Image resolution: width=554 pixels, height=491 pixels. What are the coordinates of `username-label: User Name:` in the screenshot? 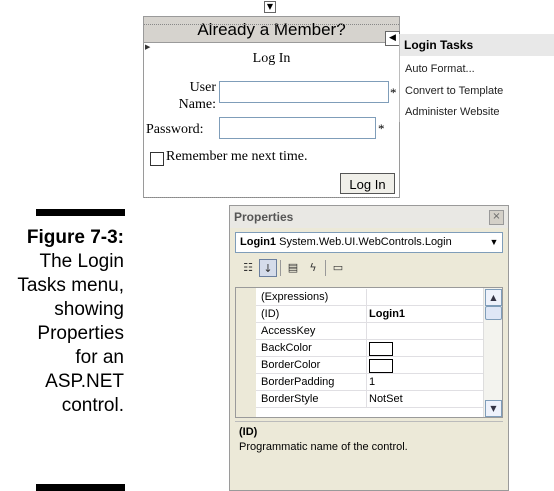 It's located at (185, 96).